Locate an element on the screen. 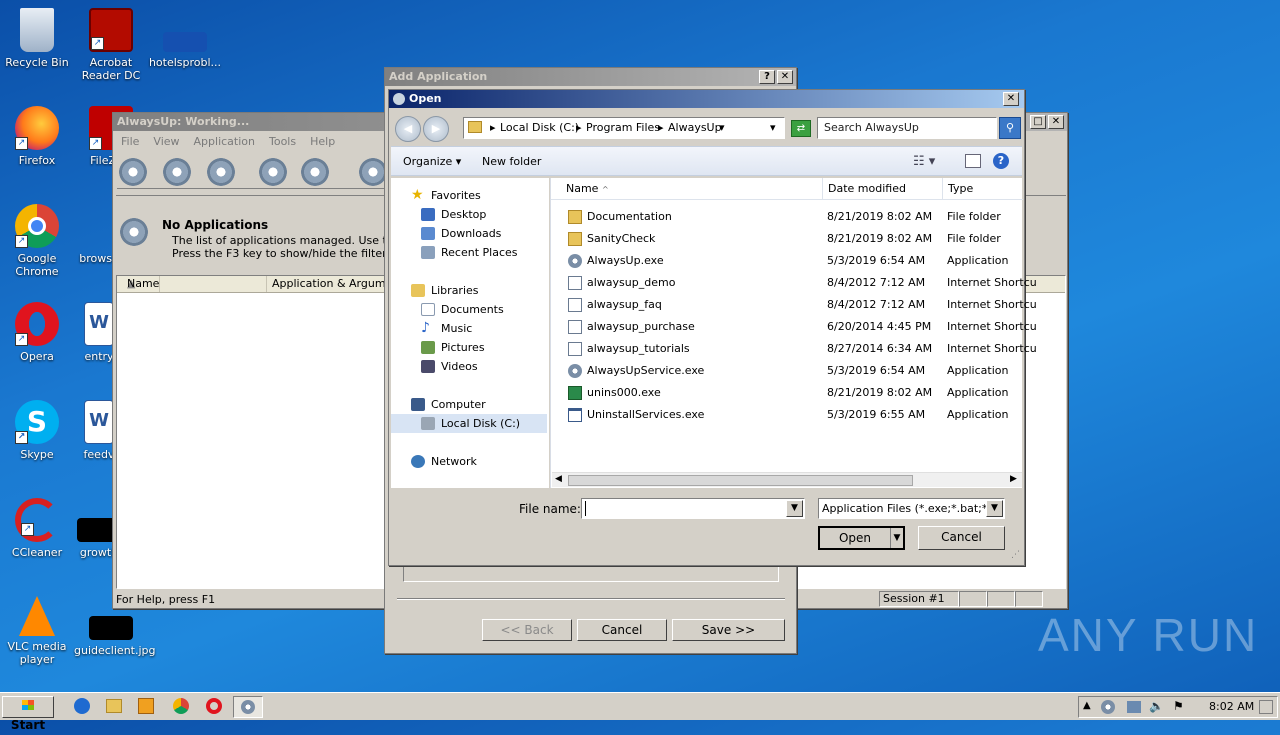 This screenshot has height=735, width=1280. filetype-select: Application Files (*.exe;*.bat;*.ln ▼ is located at coordinates (911, 508).